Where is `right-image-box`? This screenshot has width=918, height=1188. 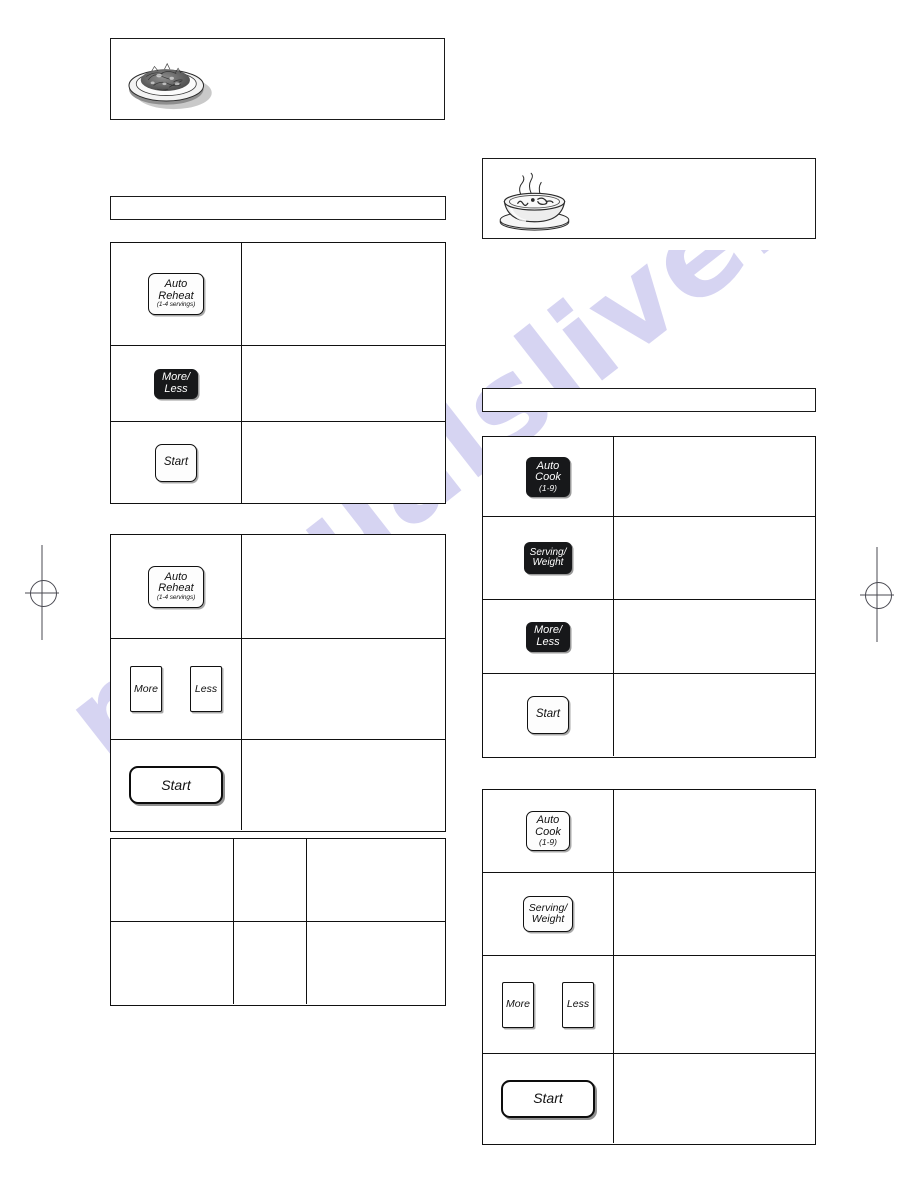 right-image-box is located at coordinates (649, 198).